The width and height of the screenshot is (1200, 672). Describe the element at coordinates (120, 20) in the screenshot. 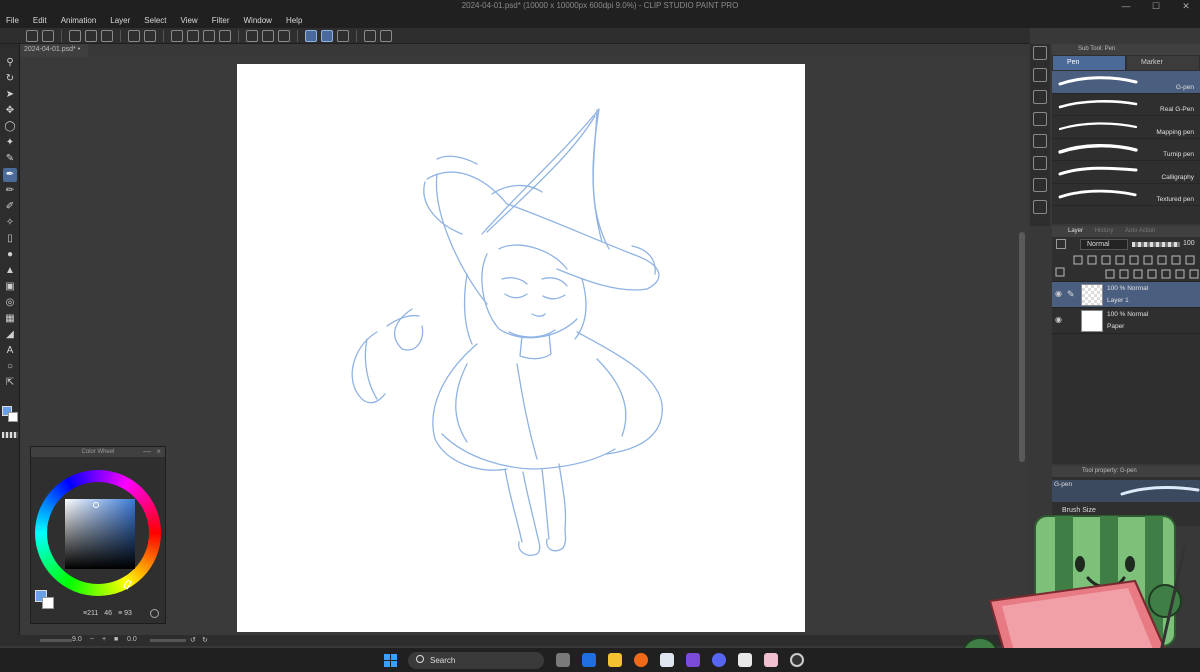

I see `menu-layer: Layer` at that location.